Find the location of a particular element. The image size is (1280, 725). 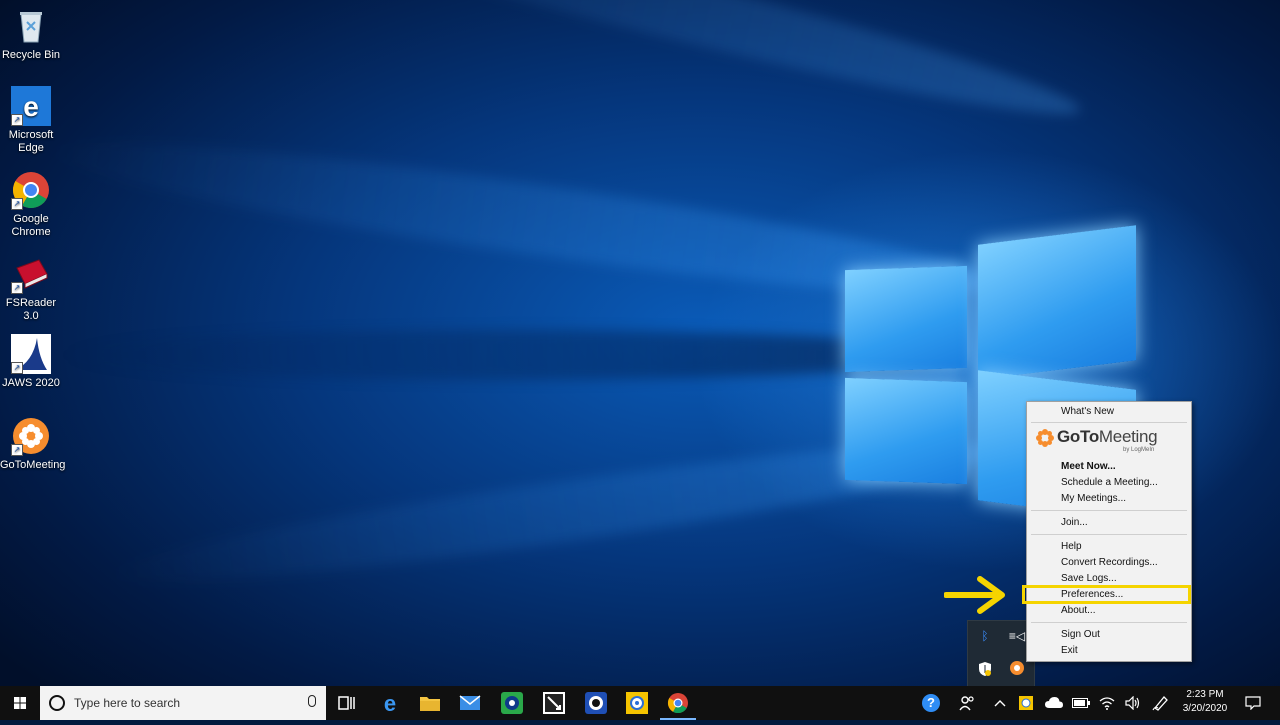

desktop-icon-label: Recycle Bin is located at coordinates (31, 55).